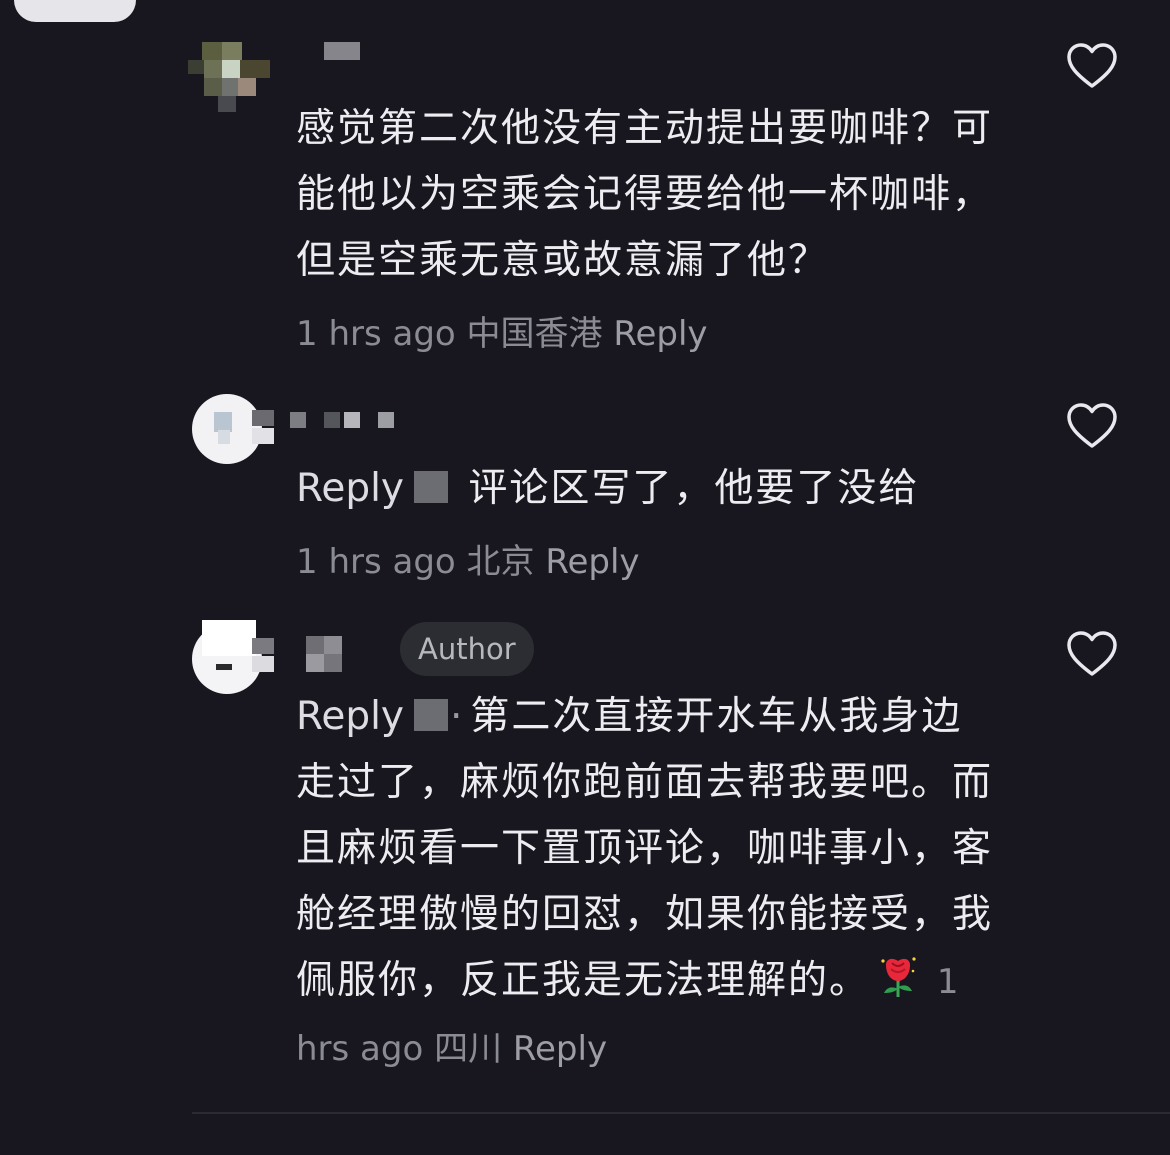  What do you see at coordinates (534, 334) in the screenshot?
I see `comment-location: 中国香港` at bounding box center [534, 334].